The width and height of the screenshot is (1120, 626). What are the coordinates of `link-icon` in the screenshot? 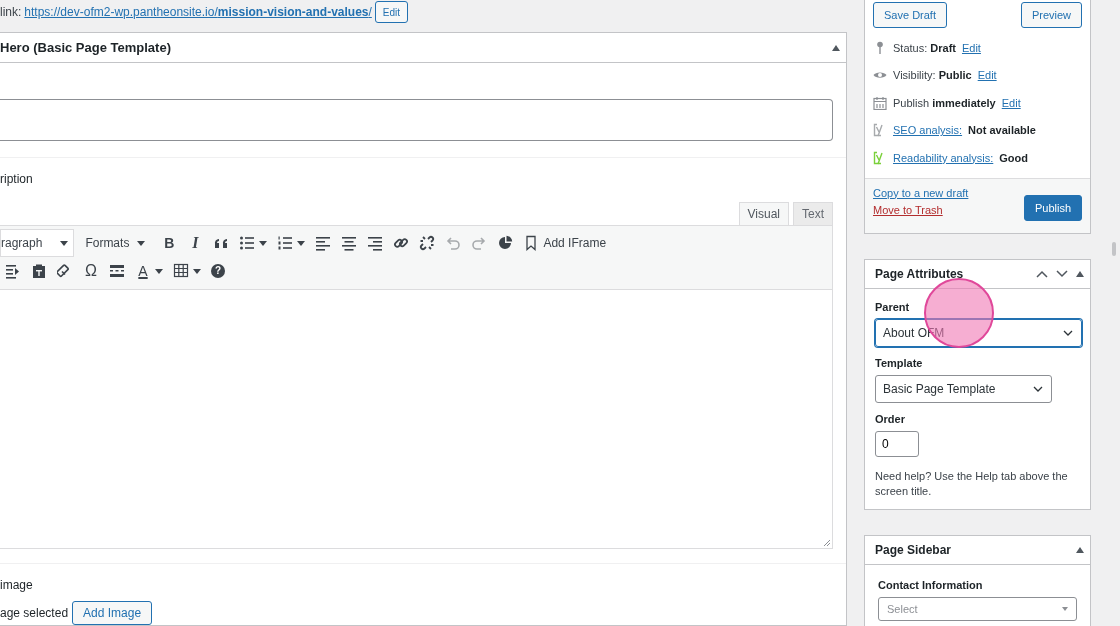 It's located at (401, 243).